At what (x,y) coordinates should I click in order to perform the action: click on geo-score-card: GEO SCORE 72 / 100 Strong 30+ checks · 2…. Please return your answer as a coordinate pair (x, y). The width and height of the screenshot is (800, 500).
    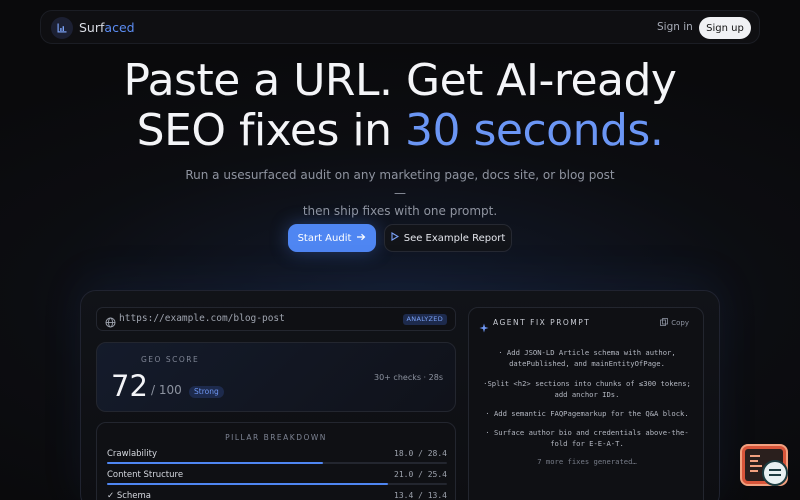
    Looking at the image, I should click on (276, 377).